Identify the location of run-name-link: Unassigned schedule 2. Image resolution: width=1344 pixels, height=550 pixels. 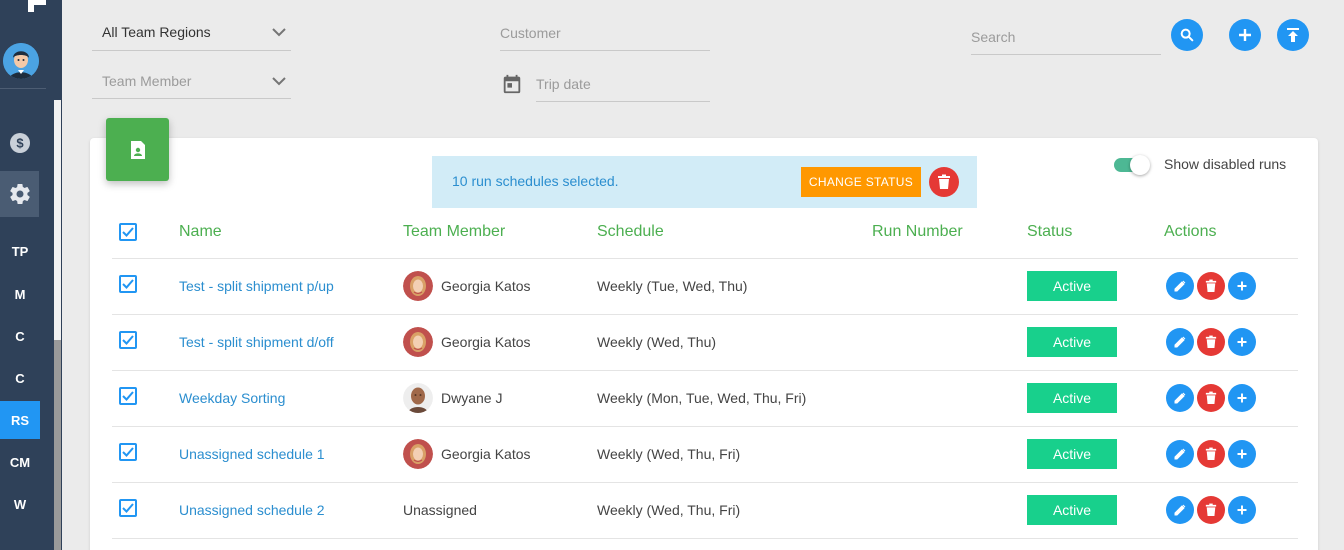
(252, 510).